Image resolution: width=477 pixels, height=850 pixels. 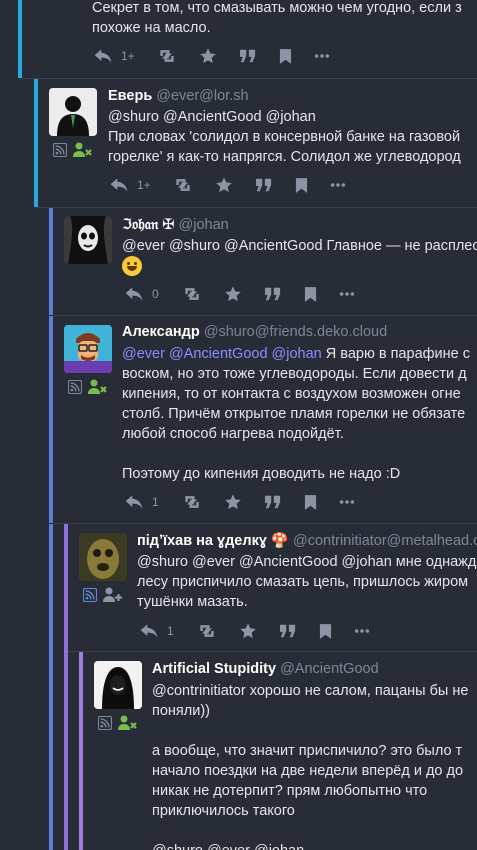 I want to click on post-header: Александр @shuro@friends.deko.cloud, so click(x=254, y=332).